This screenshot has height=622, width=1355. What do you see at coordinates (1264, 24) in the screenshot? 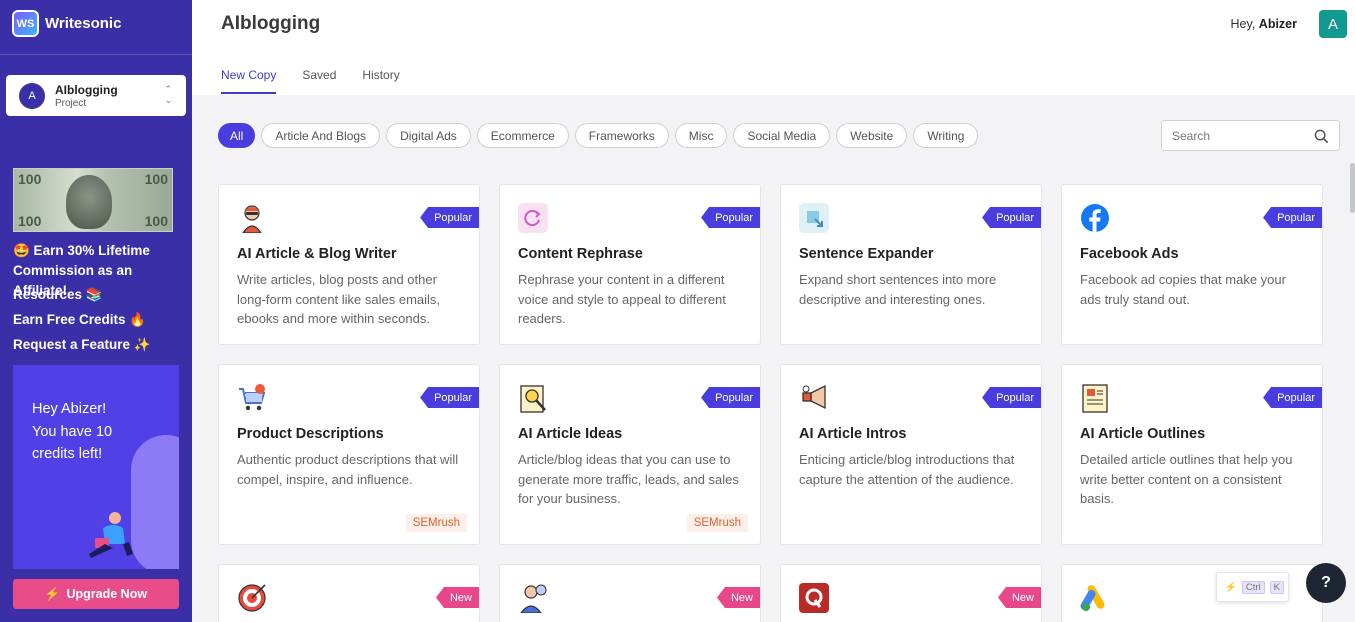
I see `greeting: Hey, Abizer` at bounding box center [1264, 24].